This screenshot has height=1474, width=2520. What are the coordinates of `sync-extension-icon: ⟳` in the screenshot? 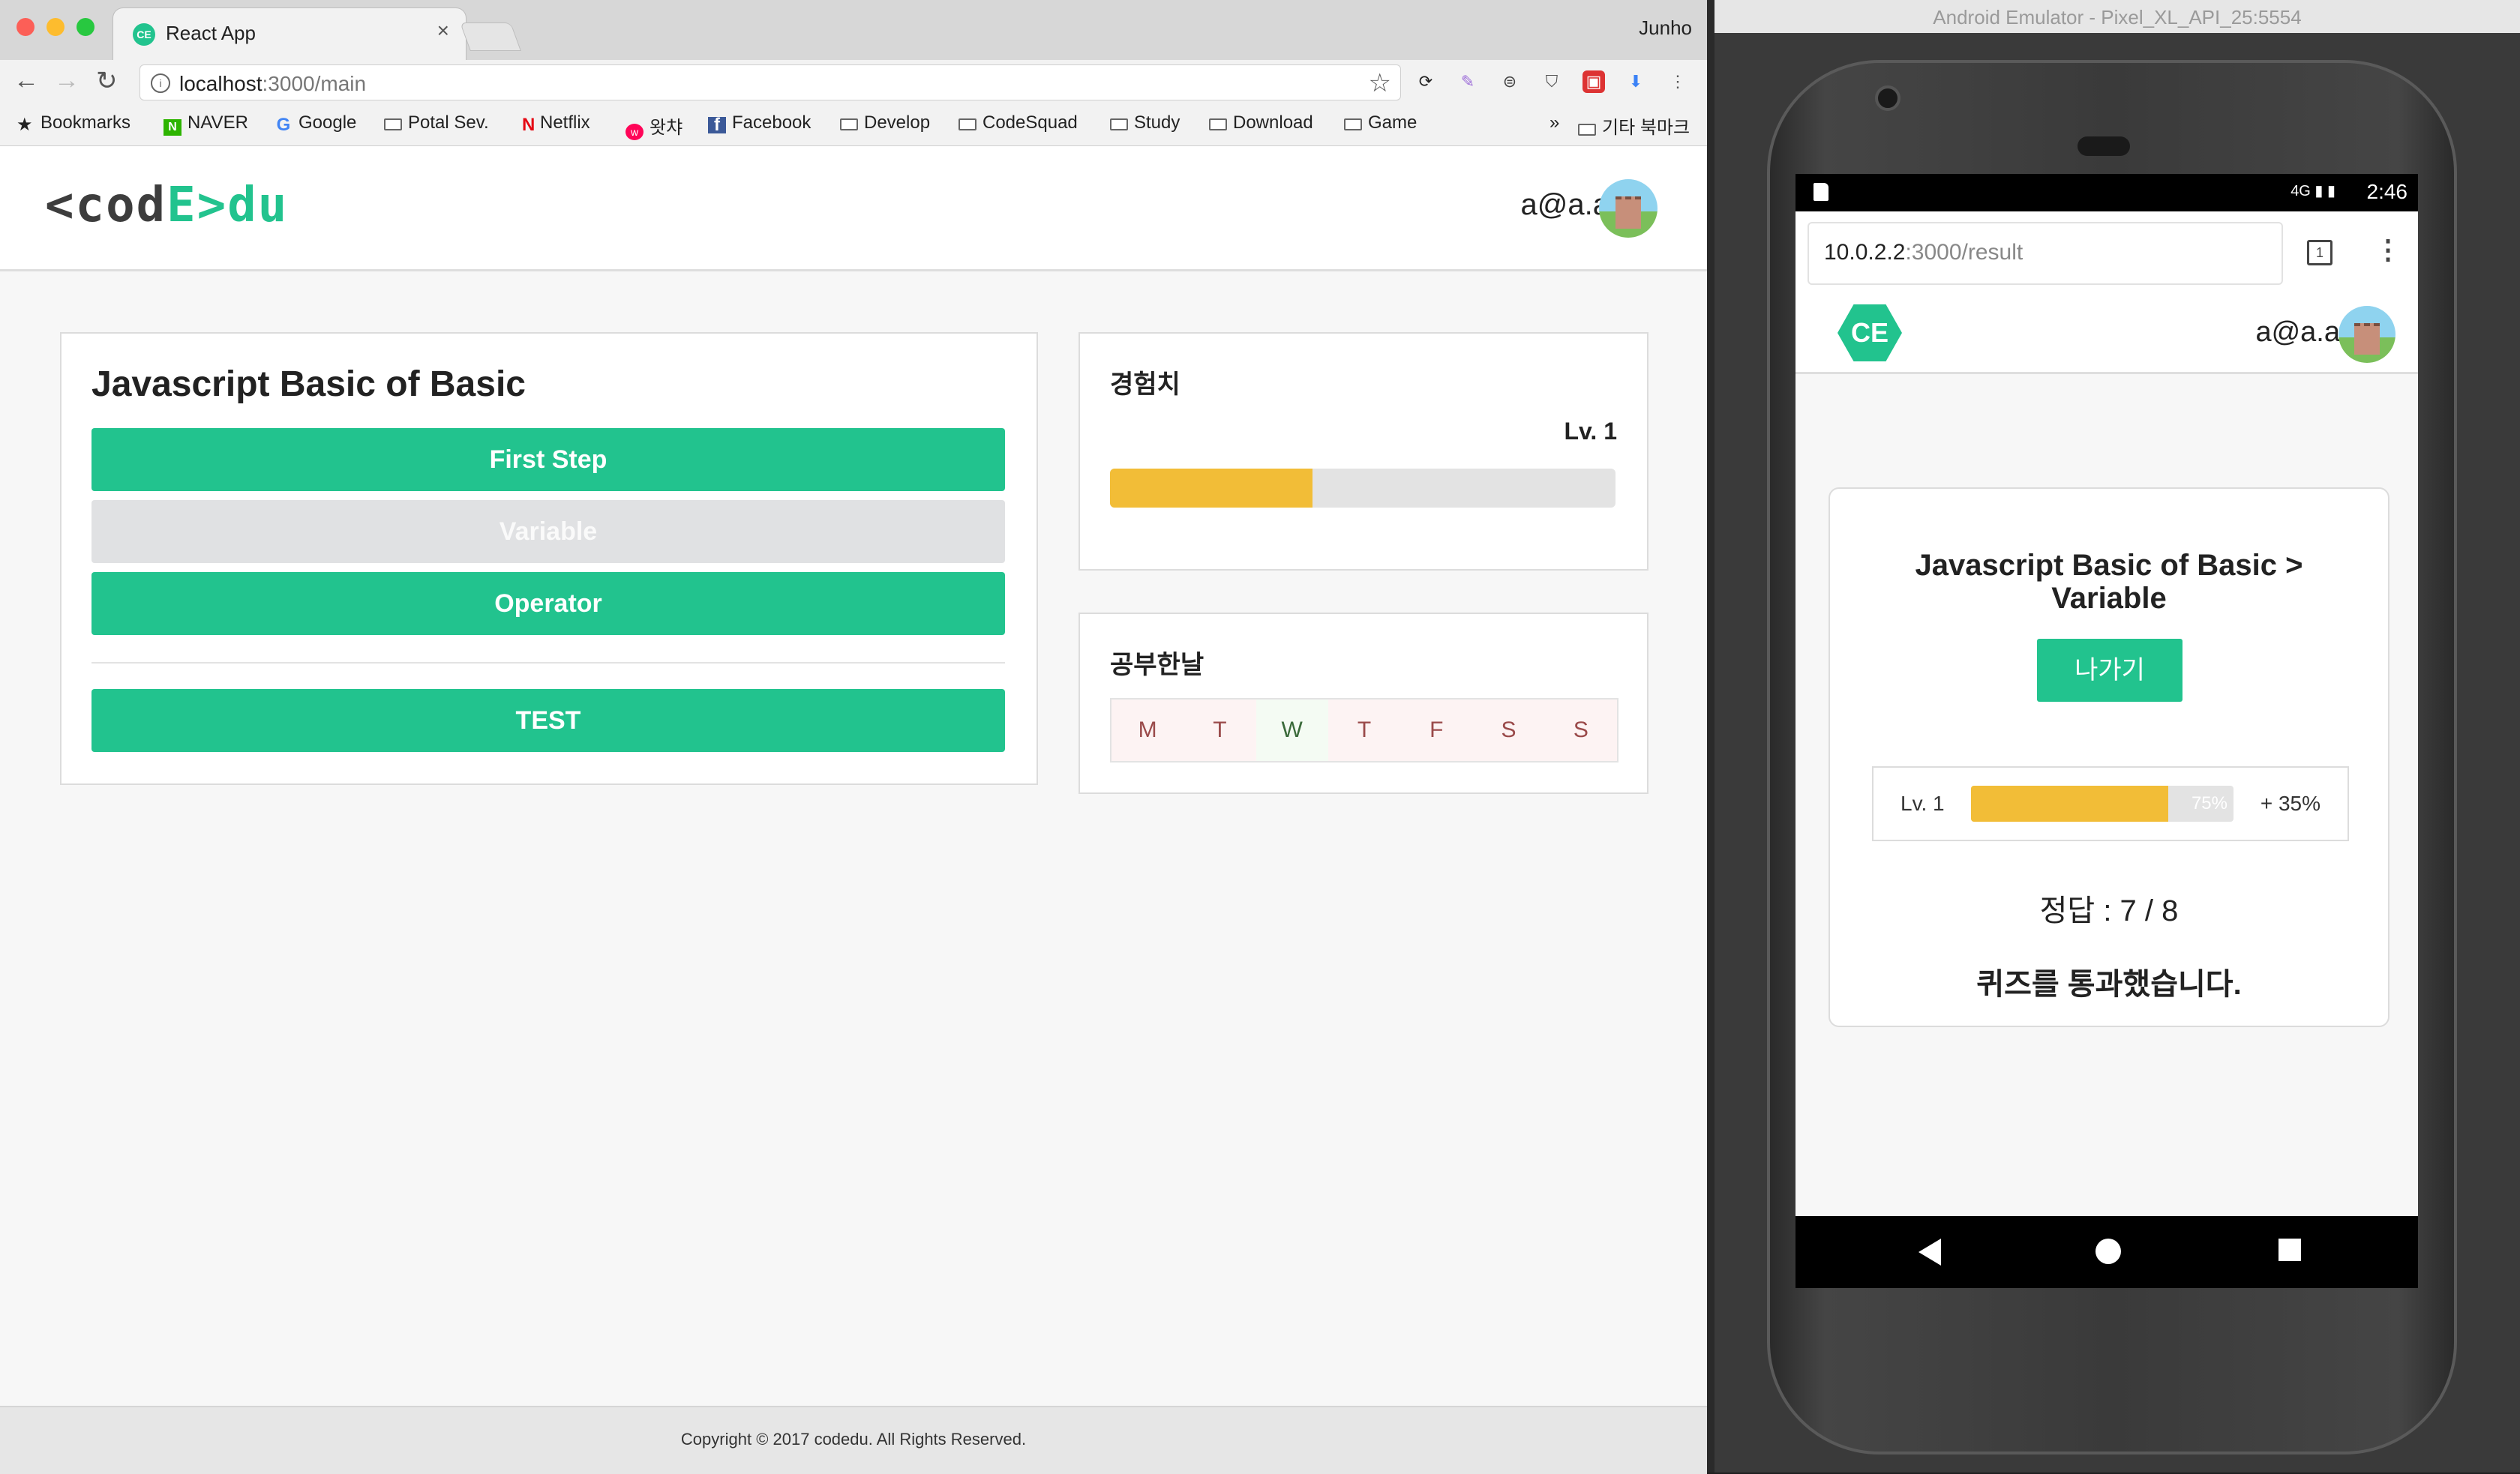 It's located at (1425, 81).